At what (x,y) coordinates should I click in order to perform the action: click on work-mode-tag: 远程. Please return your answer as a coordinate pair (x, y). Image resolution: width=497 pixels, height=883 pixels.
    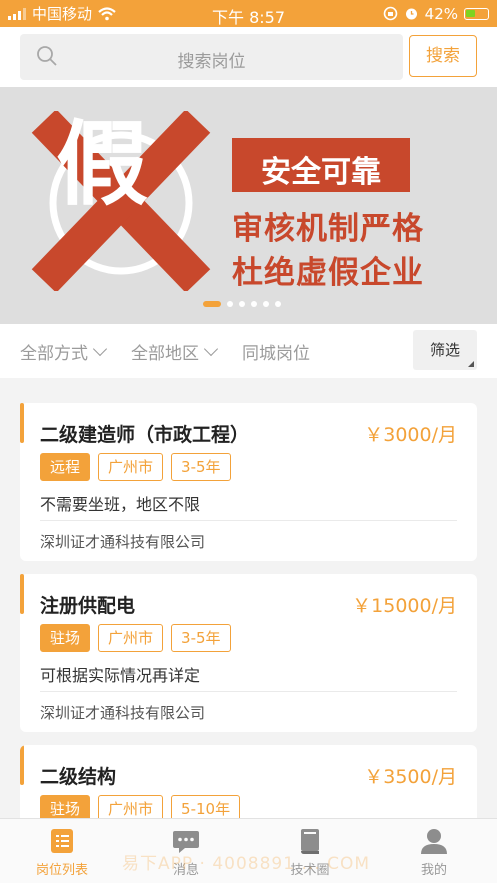
    Looking at the image, I should click on (65, 467).